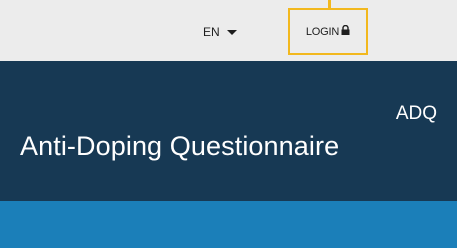 Image resolution: width=457 pixels, height=248 pixels. Describe the element at coordinates (231, 32) in the screenshot. I see `caret-down-icon` at that location.